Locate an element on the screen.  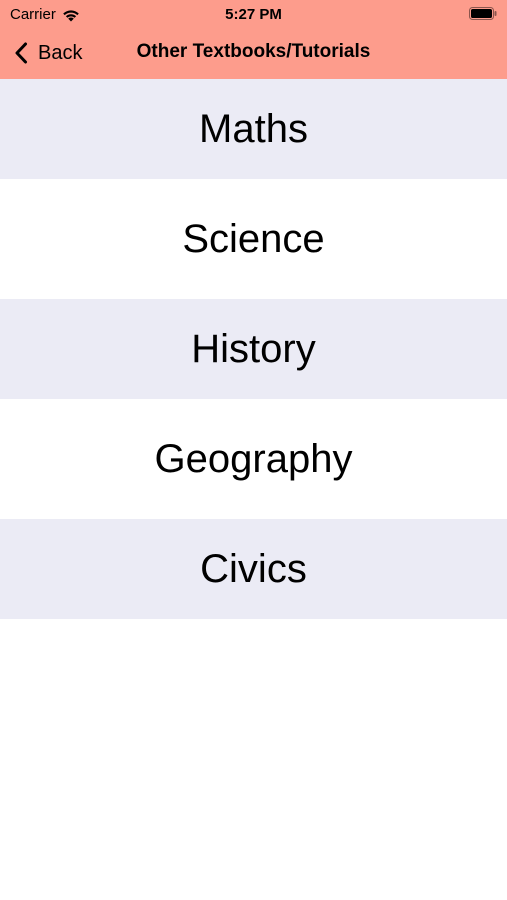
subject-label: Geography is located at coordinates (253, 458).